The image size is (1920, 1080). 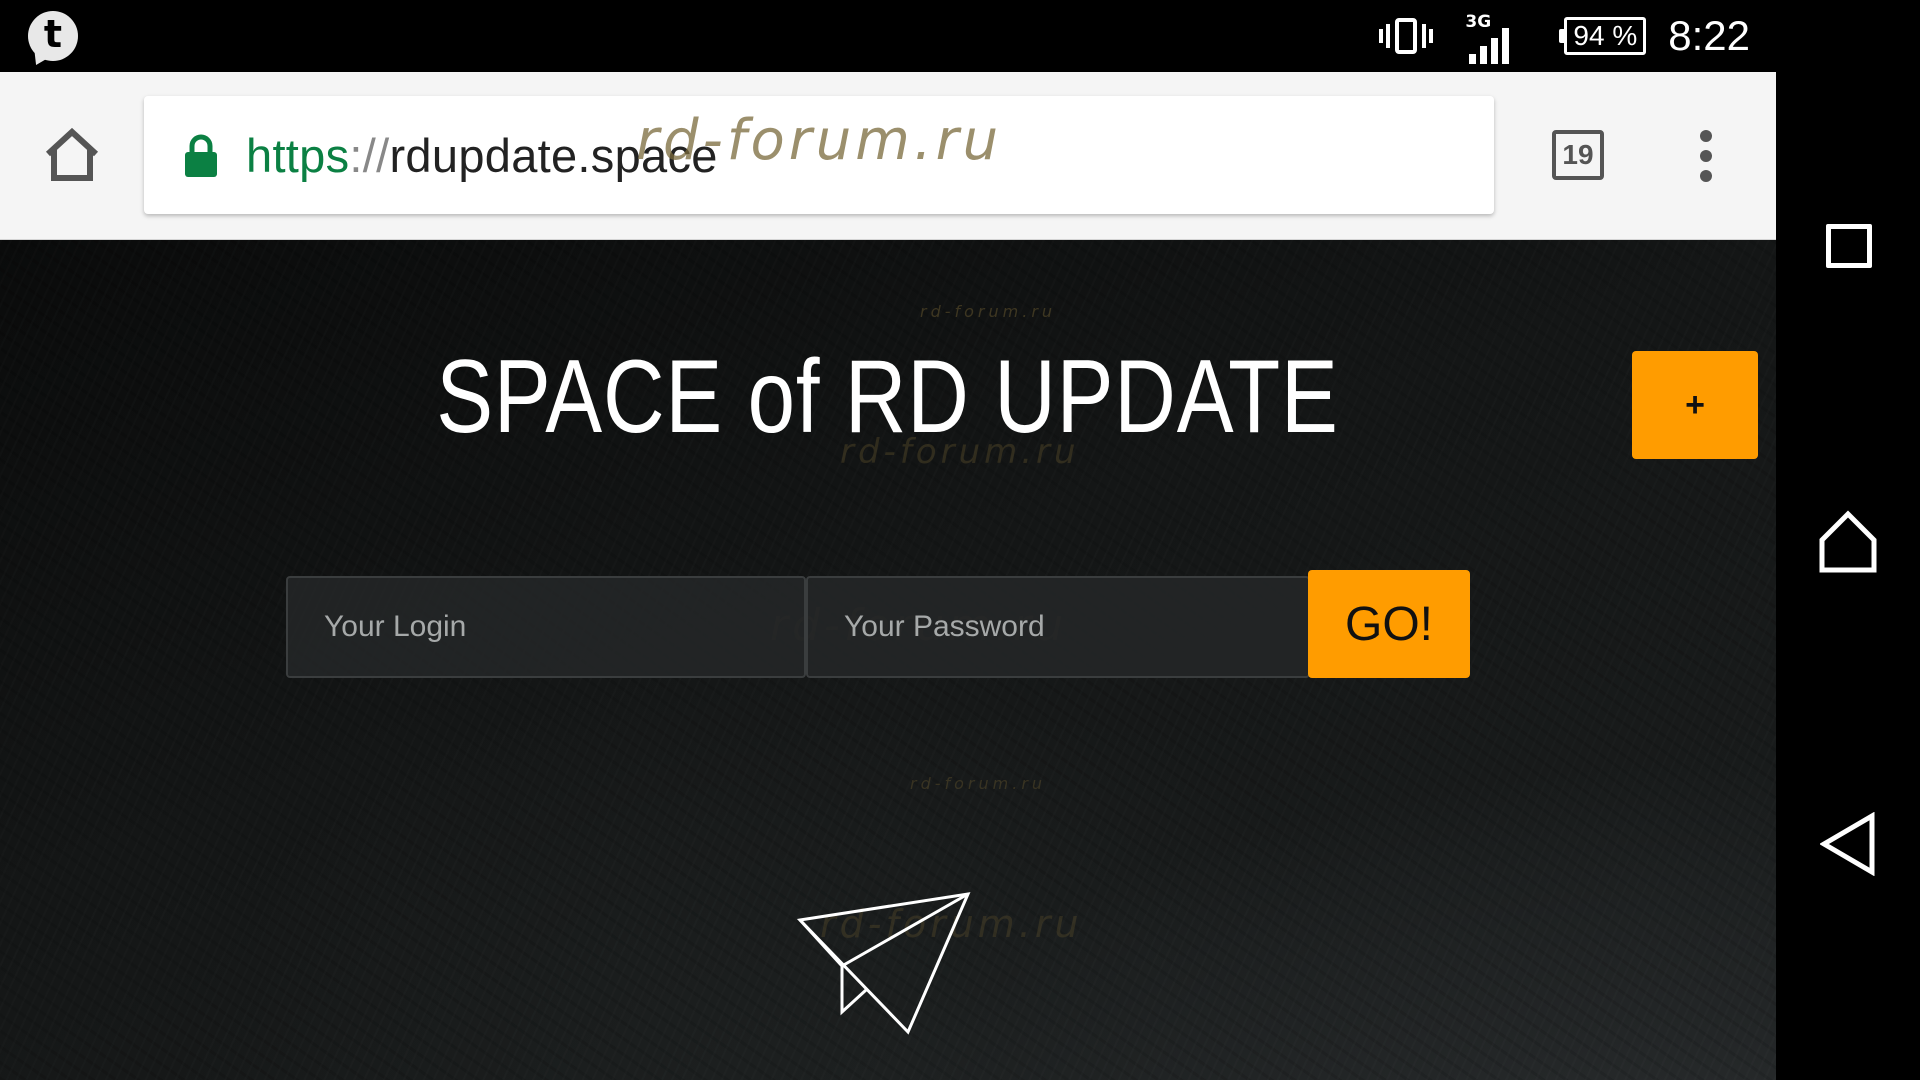 I want to click on browser-toolbar: https://rdupdate.space rd-forum.ru 19, so click(x=888, y=156).